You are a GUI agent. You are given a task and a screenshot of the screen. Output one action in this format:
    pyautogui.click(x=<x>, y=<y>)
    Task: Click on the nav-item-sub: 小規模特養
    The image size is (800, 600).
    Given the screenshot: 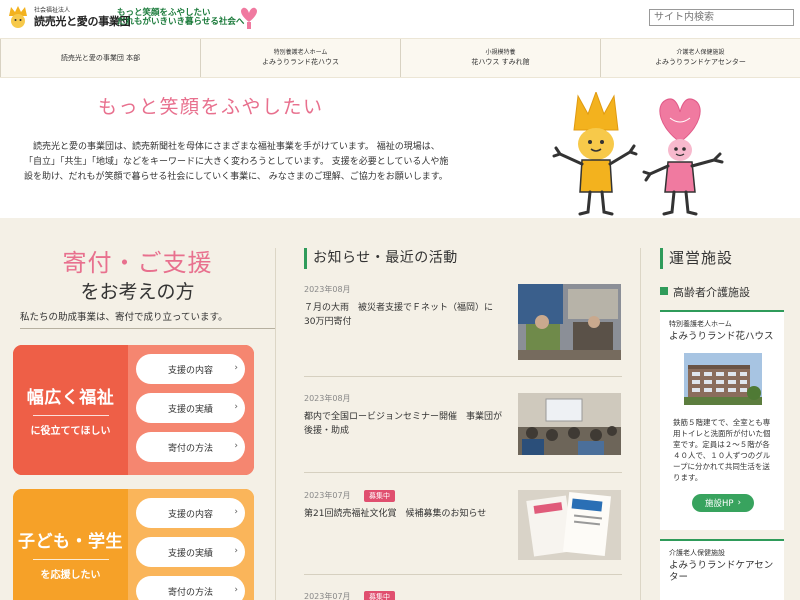 What is the action you would take?
    pyautogui.click(x=500, y=53)
    